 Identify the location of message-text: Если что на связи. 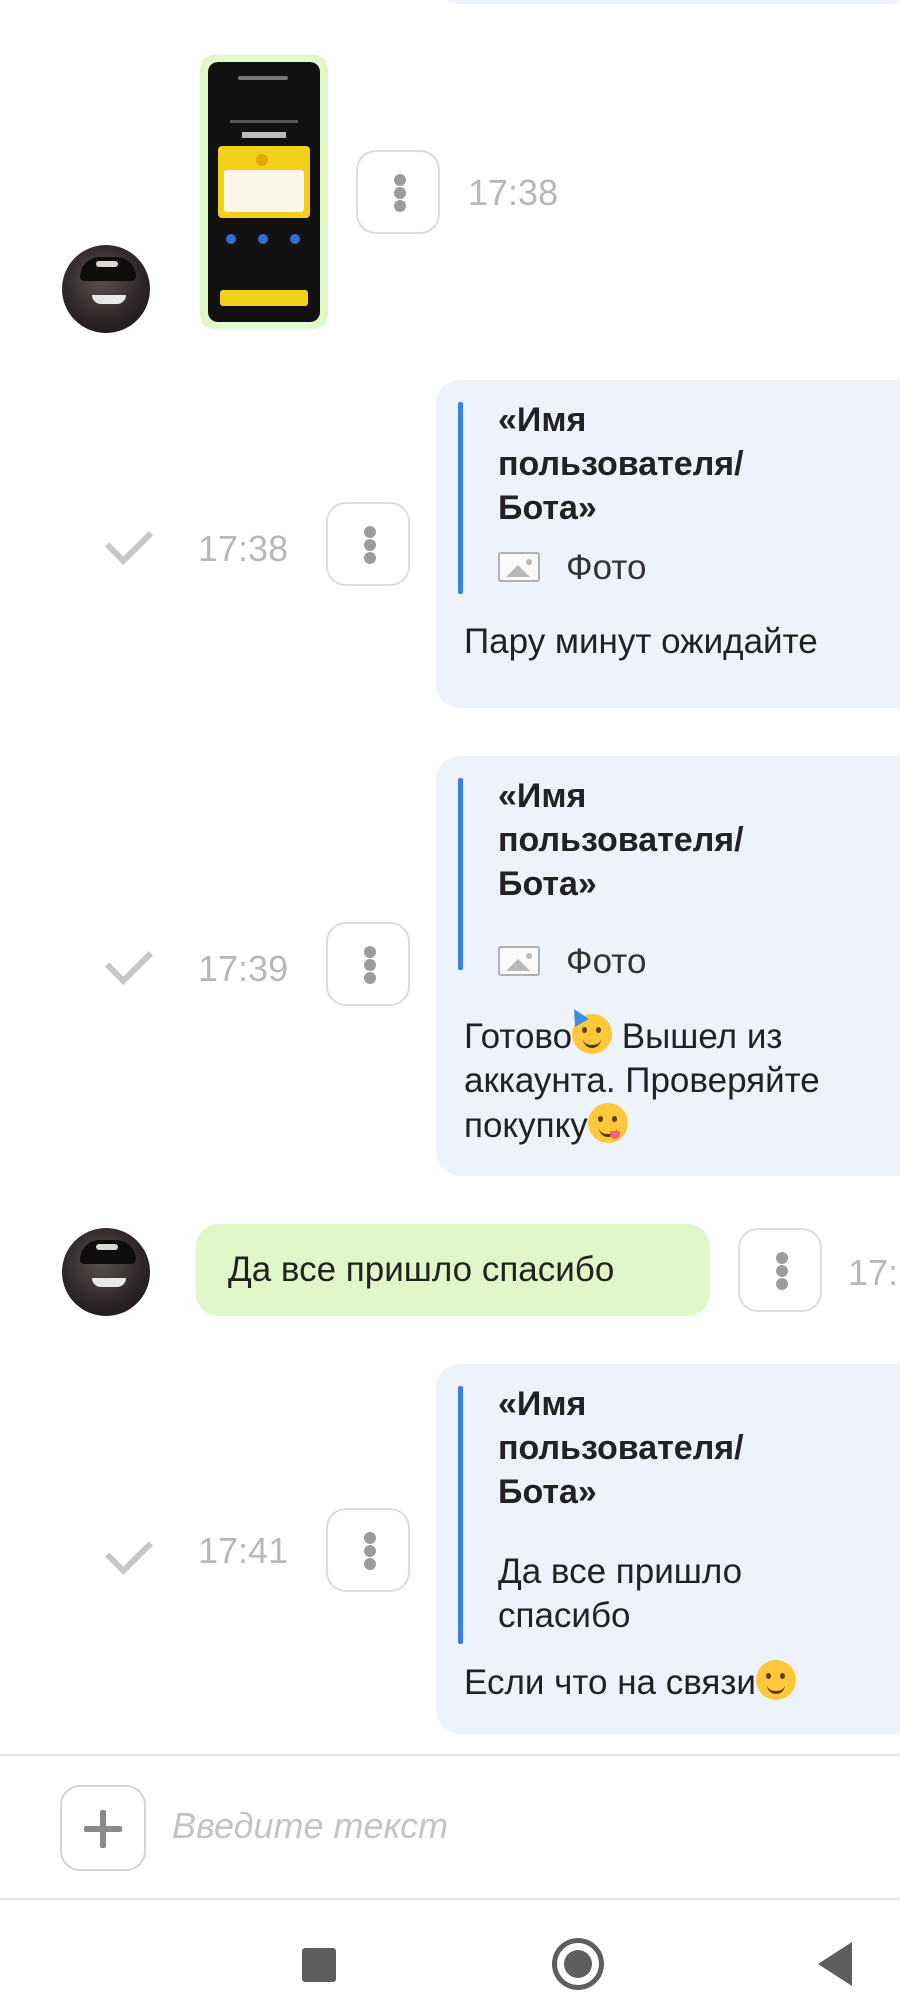
(679, 1682).